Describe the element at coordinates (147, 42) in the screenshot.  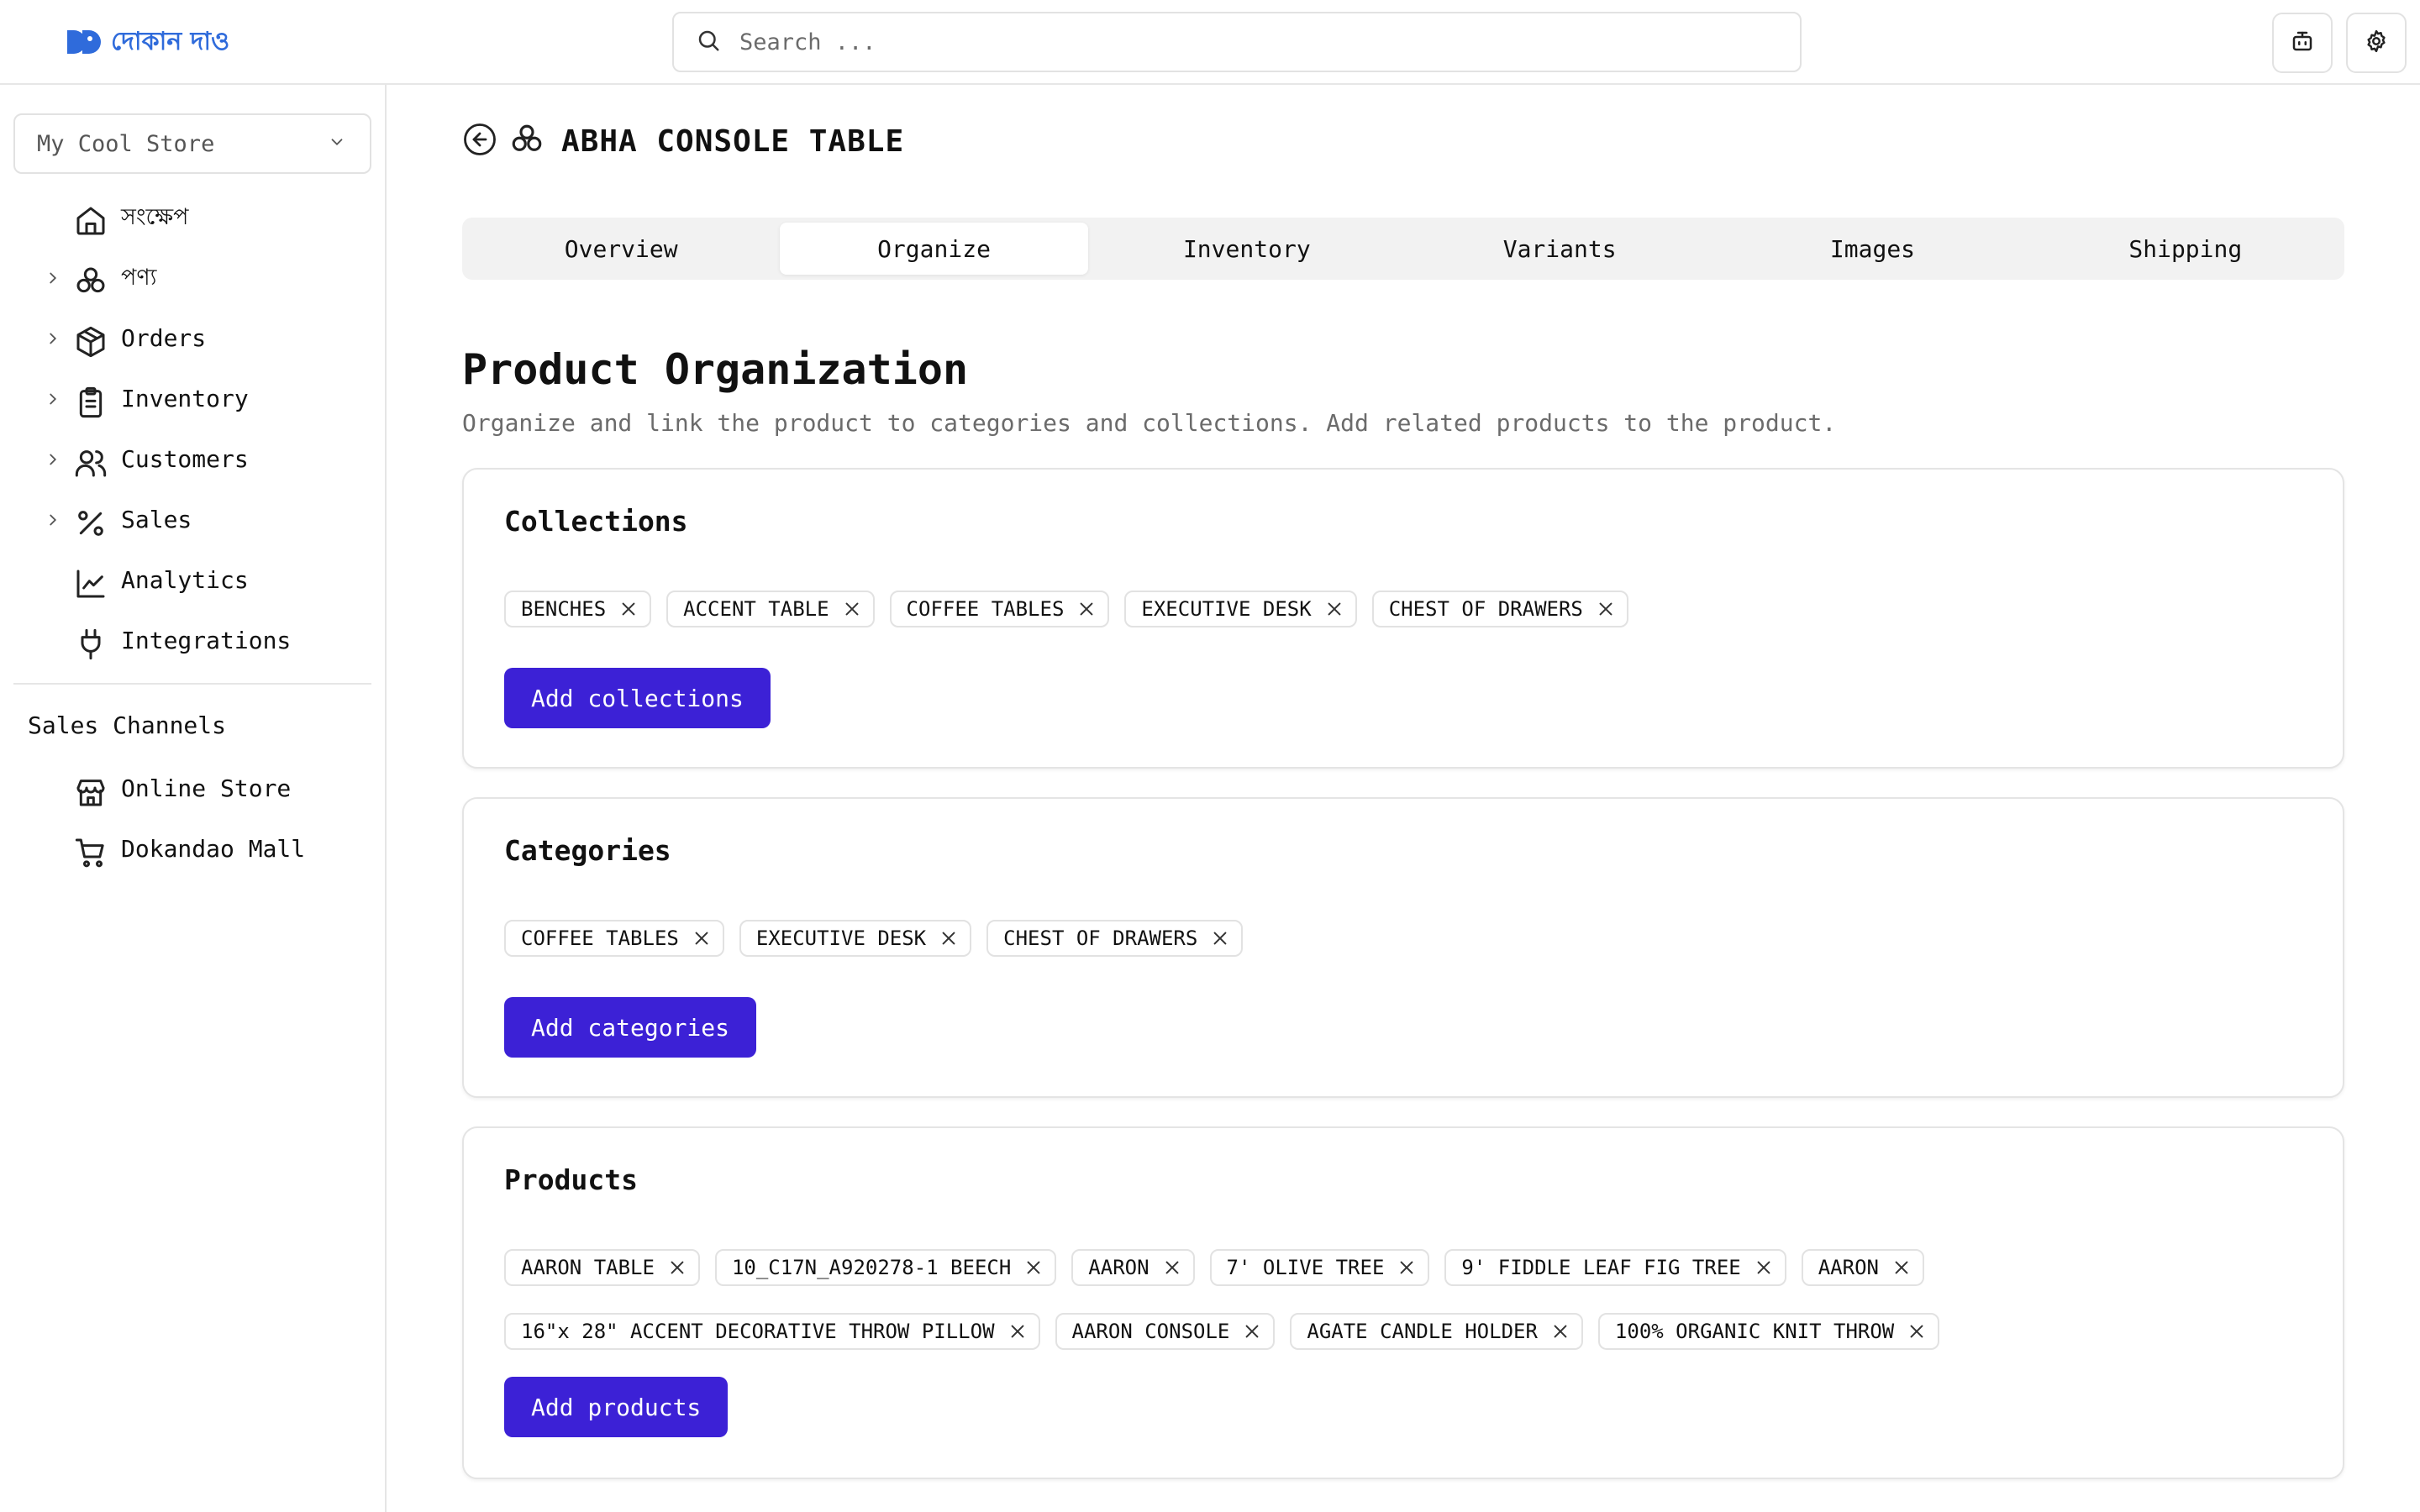
I see `logo: দোকান দাও` at that location.